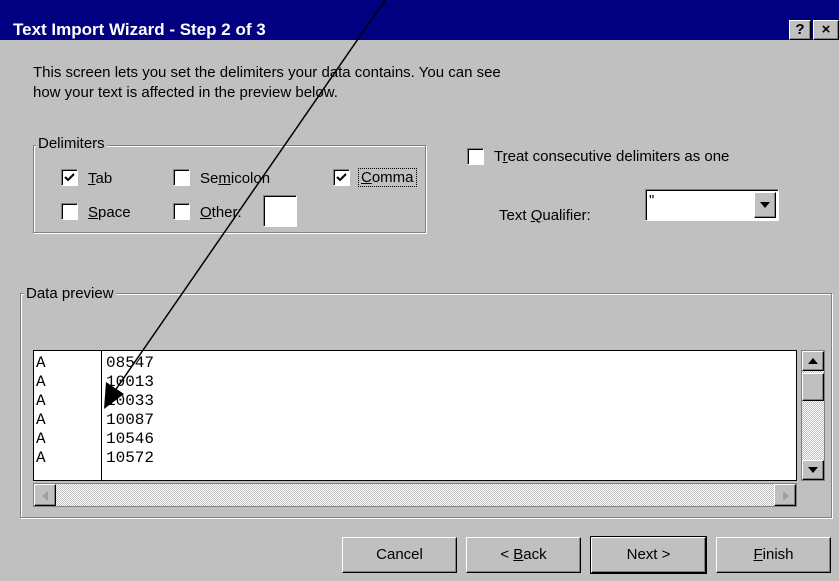 The width and height of the screenshot is (839, 581). Describe the element at coordinates (475, 156) in the screenshot. I see `treat-consecutive-checkbox` at that location.